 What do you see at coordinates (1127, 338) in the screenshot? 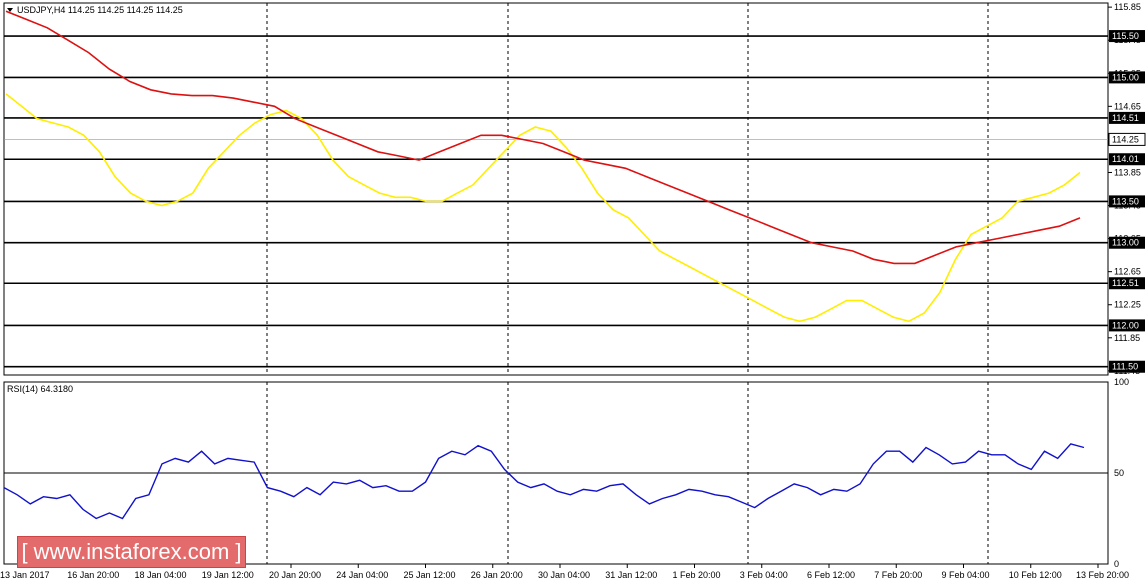
I see `price-axis-tick-label: 111.85` at bounding box center [1127, 338].